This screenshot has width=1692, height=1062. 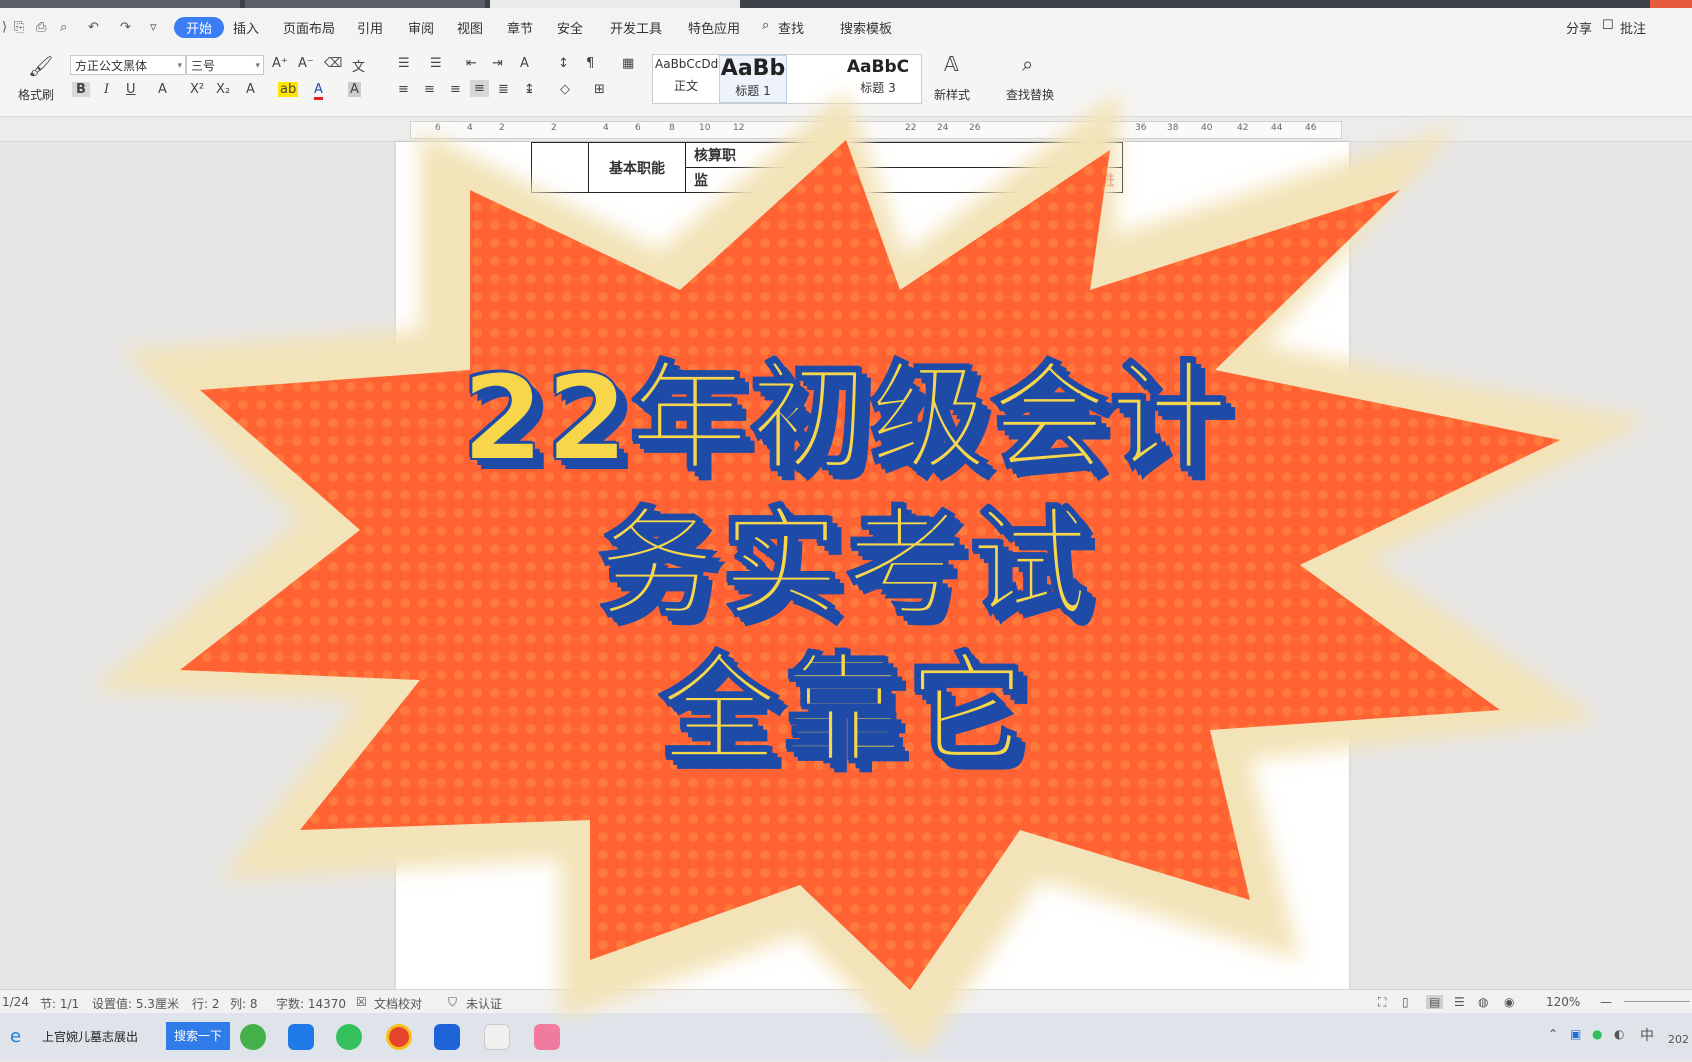 What do you see at coordinates (497, 63) in the screenshot?
I see `increase-indent-icon: ⇥` at bounding box center [497, 63].